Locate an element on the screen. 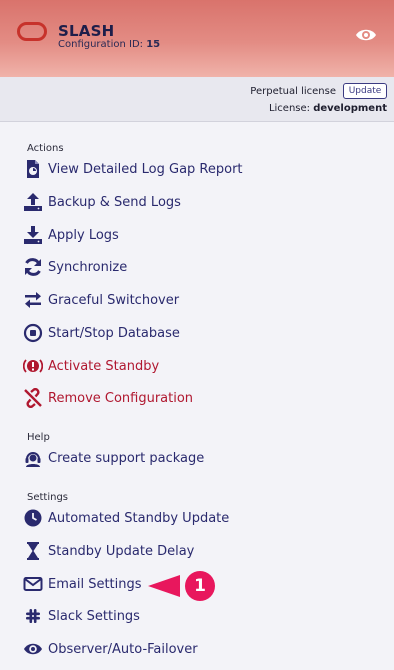 The width and height of the screenshot is (394, 670). section-actions: Actions is located at coordinates (45, 148).